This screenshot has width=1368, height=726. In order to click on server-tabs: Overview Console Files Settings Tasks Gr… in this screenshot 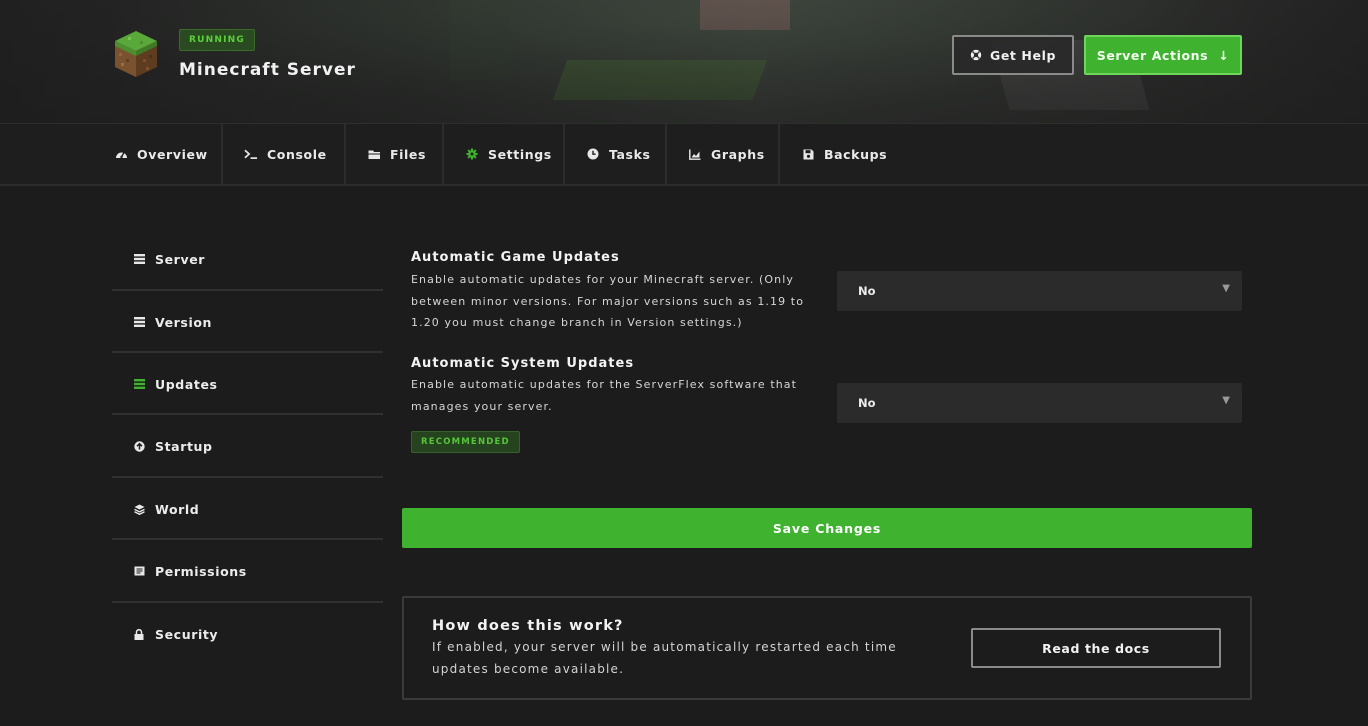, I will do `click(684, 155)`.